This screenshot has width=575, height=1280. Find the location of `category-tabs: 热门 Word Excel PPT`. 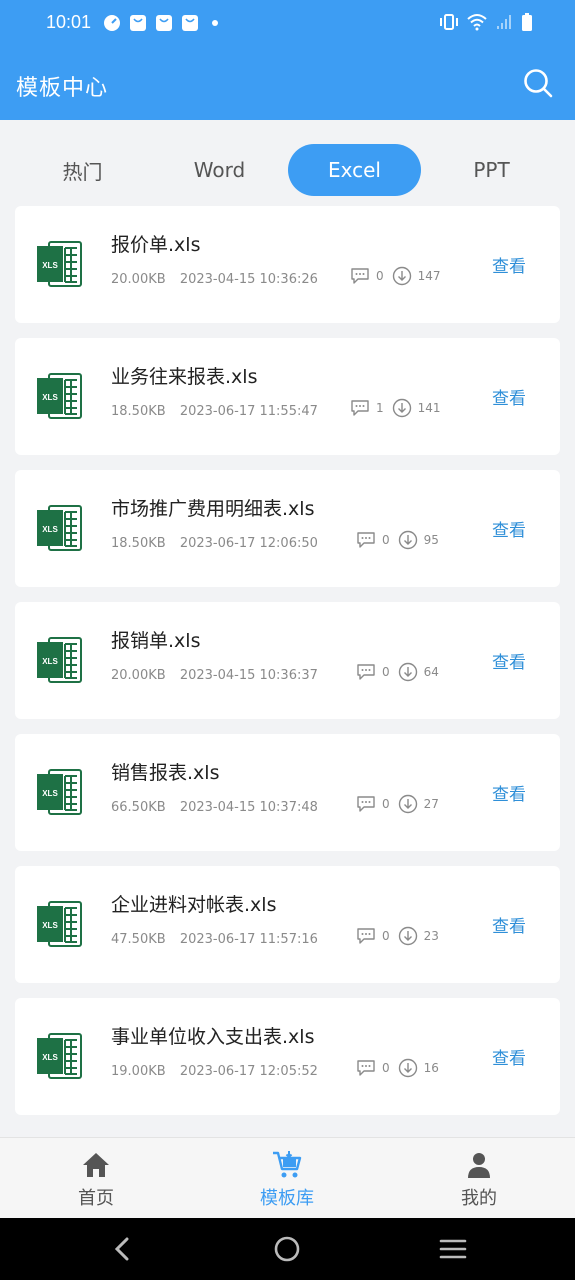

category-tabs: 热门 Word Excel PPT is located at coordinates (287, 170).